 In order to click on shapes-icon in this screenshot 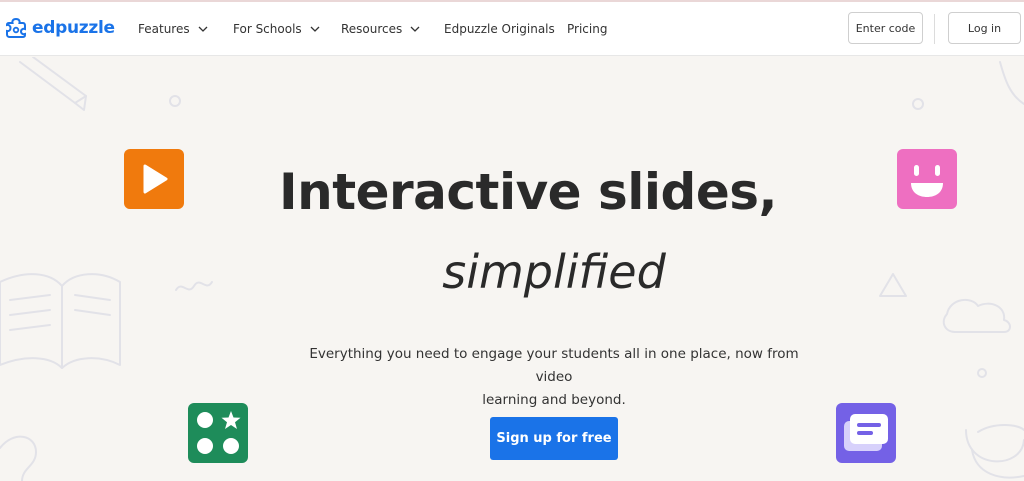, I will do `click(219, 432)`.